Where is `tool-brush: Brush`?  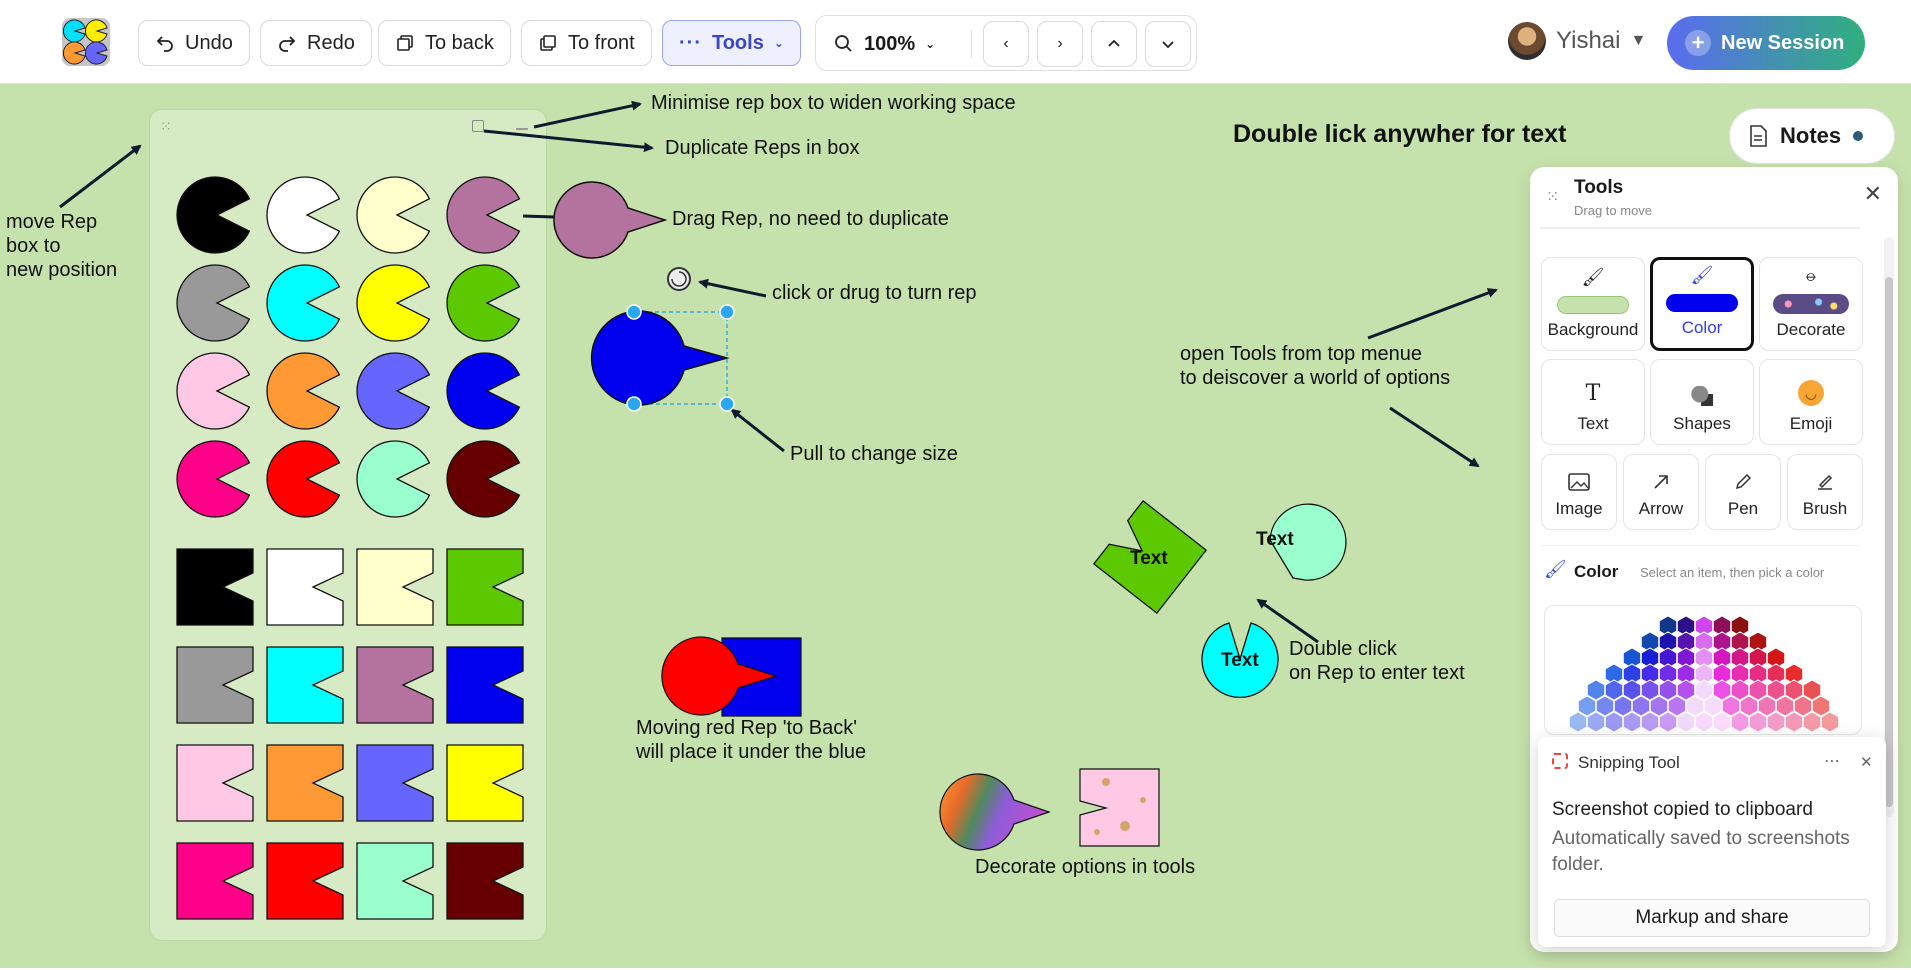
tool-brush: Brush is located at coordinates (1825, 492).